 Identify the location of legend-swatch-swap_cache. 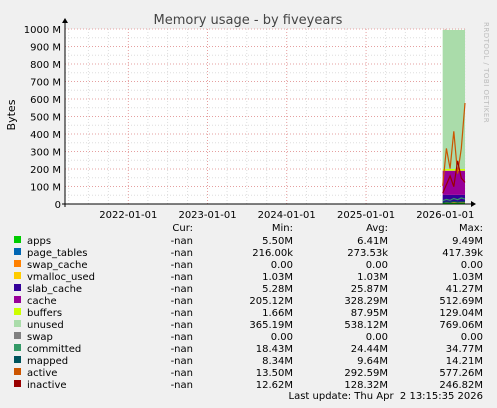
(17, 263).